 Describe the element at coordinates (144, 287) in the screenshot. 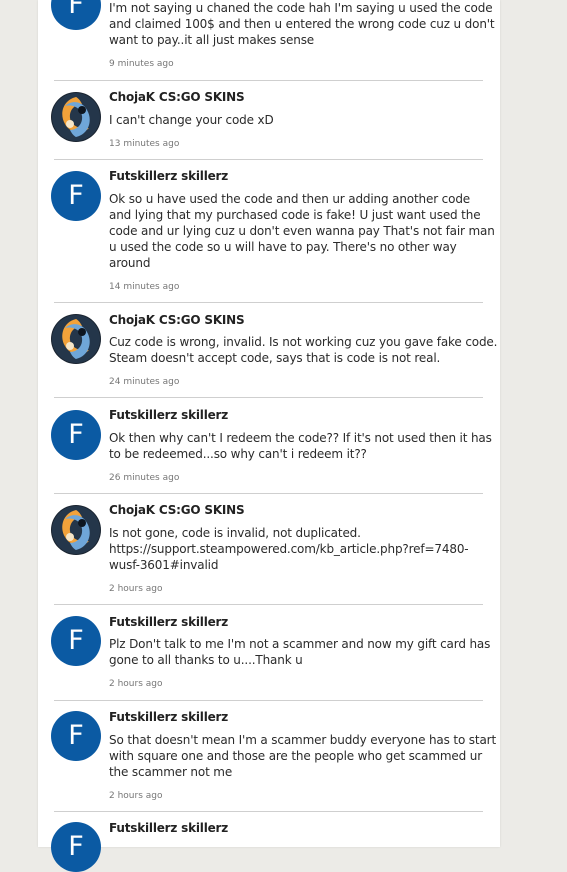

I see `comment-timestamp: 14 minutes ago` at that location.